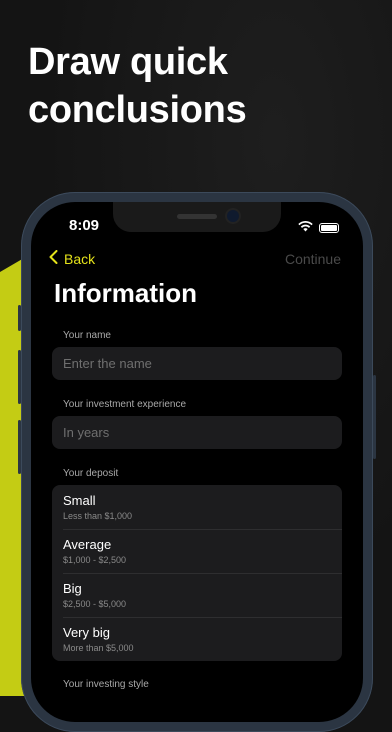 This screenshot has width=392, height=732. What do you see at coordinates (374, 417) in the screenshot?
I see `phone-power-button` at bounding box center [374, 417].